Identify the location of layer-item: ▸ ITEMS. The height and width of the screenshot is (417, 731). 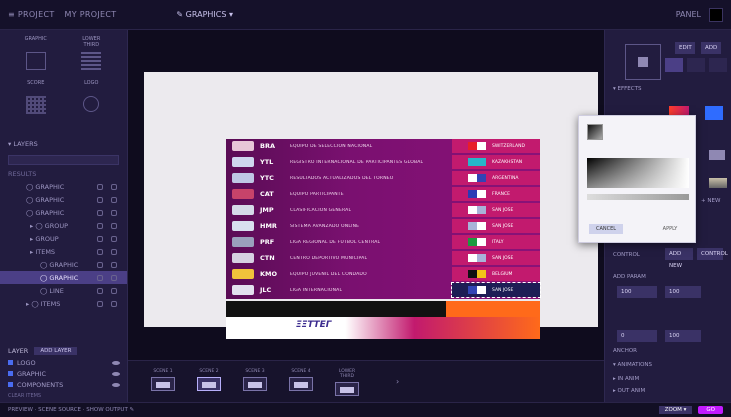
(63, 251).